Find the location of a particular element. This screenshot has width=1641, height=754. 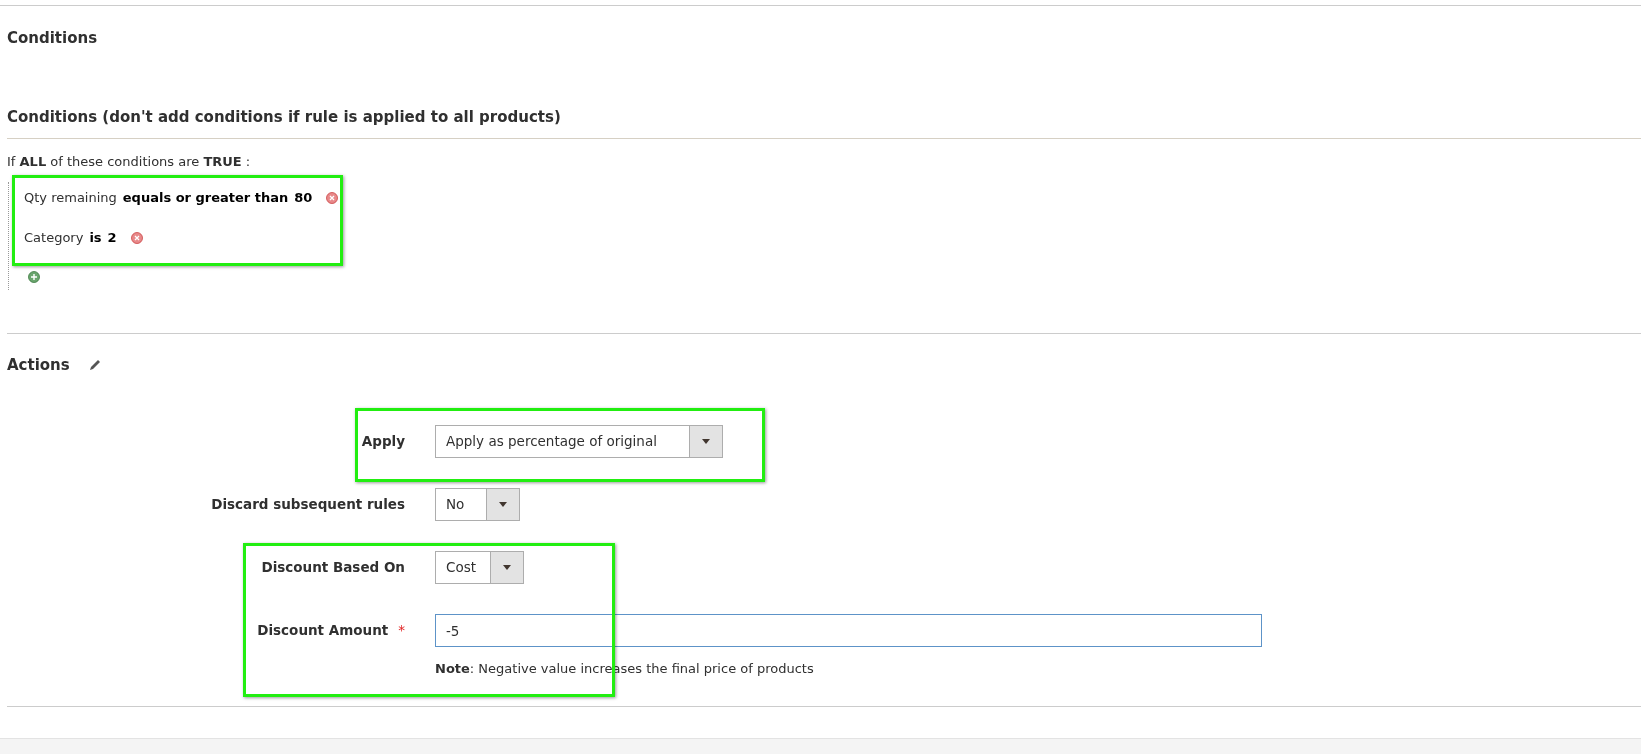

field-label: Discount Based On is located at coordinates (333, 568).